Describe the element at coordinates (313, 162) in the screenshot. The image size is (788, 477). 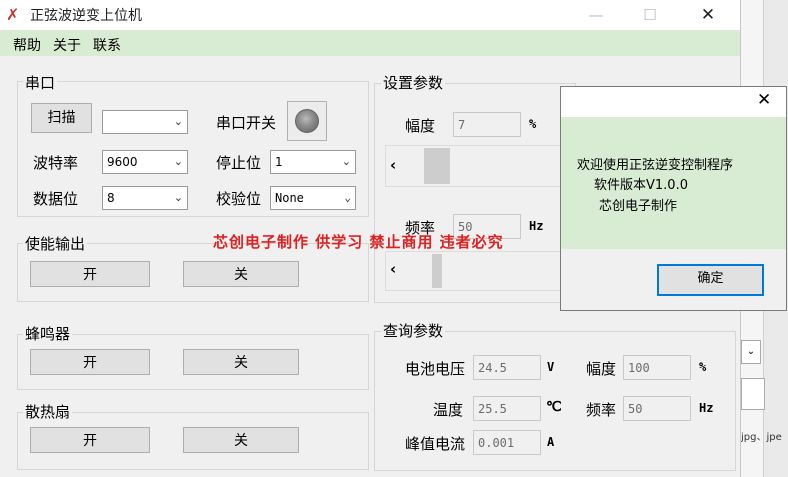
I see `stop-bits-select: 1 ⌄` at that location.